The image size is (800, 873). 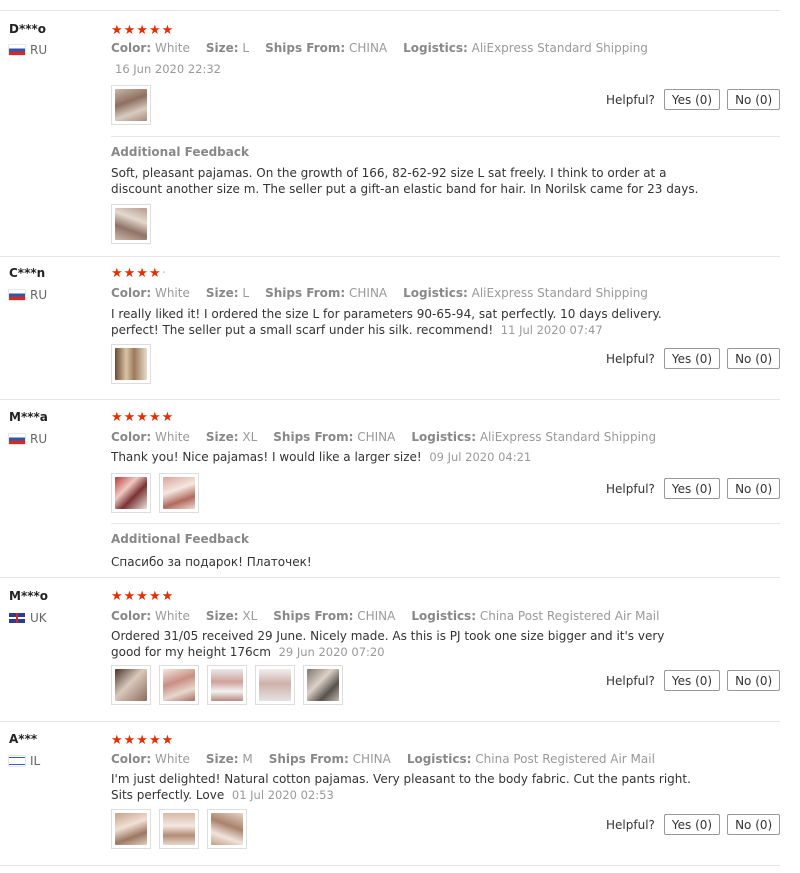 What do you see at coordinates (28, 417) in the screenshot?
I see `reviewer-name: M***a` at bounding box center [28, 417].